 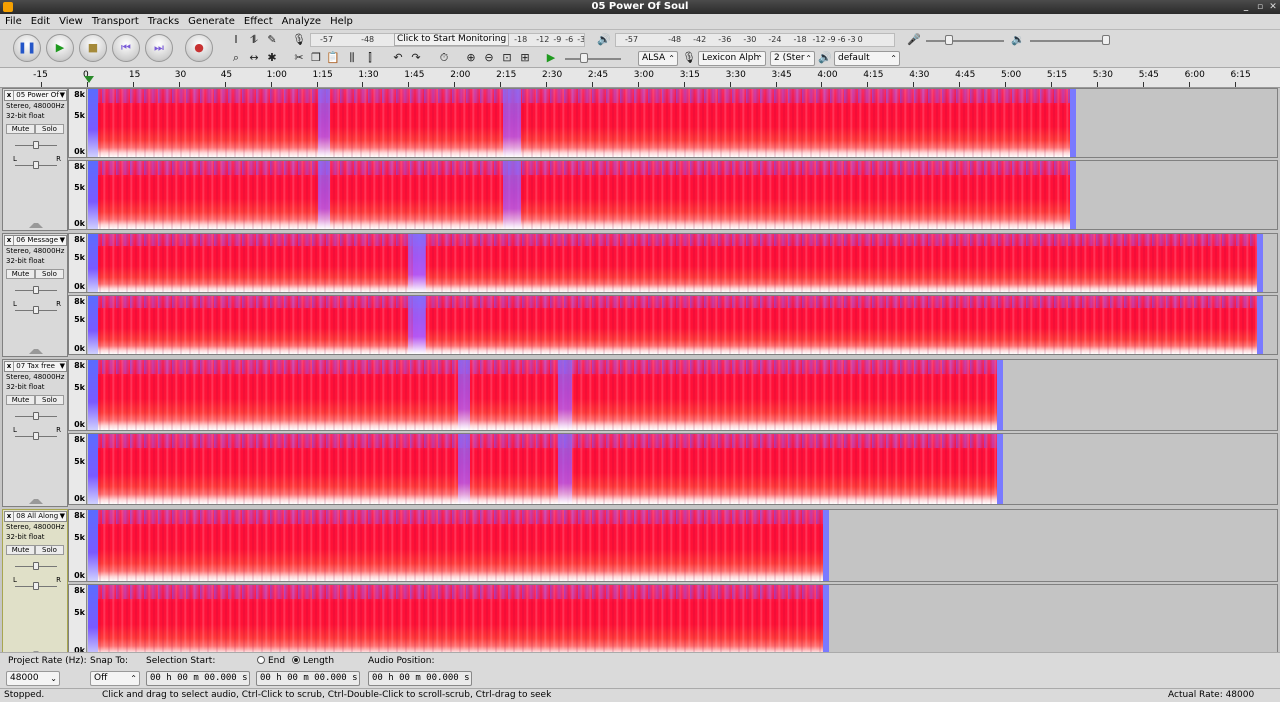 I want to click on undo-icon: ↶, so click(x=398, y=58).